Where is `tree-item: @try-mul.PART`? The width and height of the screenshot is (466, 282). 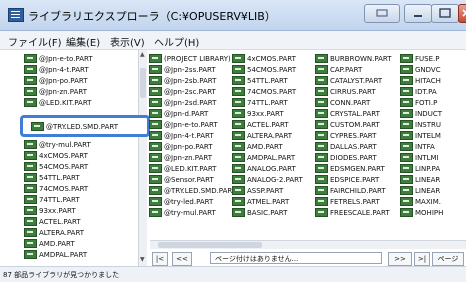 tree-item: @try-mul.PART is located at coordinates (57, 144).